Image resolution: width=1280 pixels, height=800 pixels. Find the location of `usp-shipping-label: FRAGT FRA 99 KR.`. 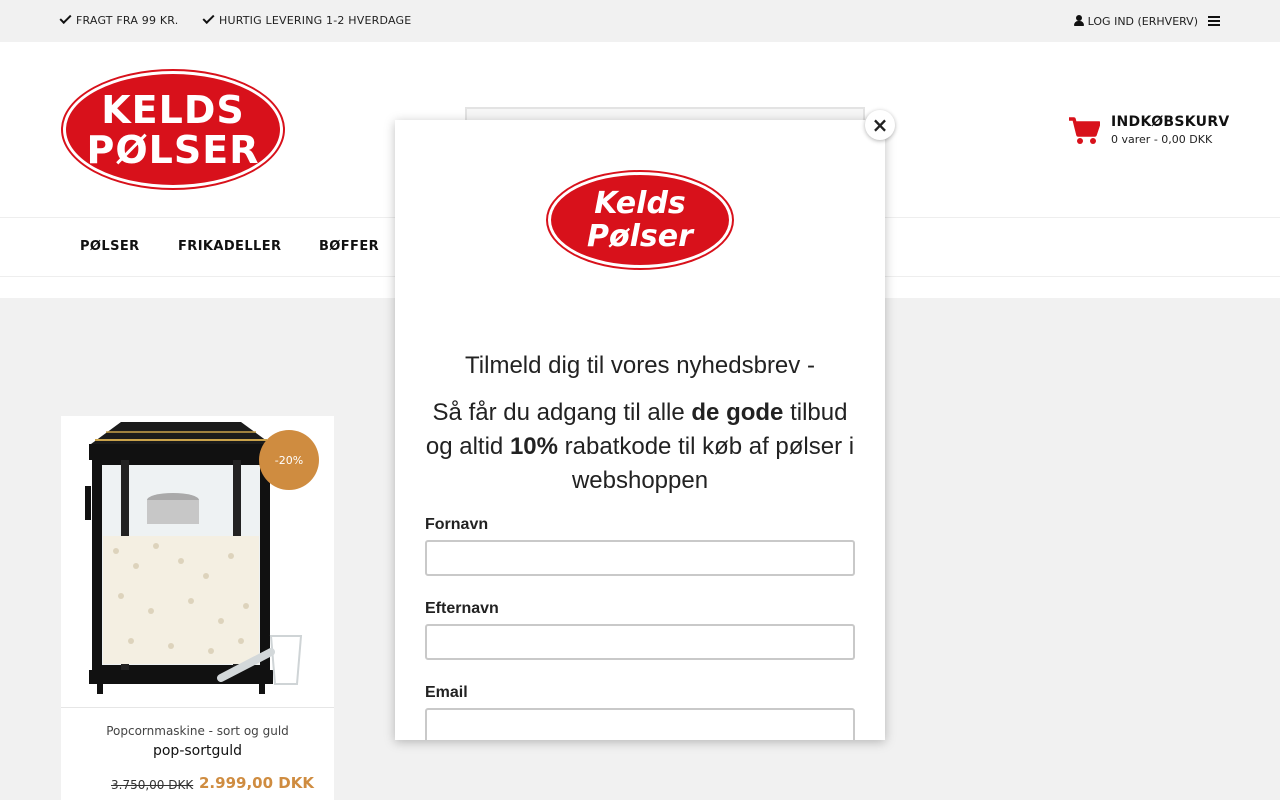

usp-shipping-label: FRAGT FRA 99 KR. is located at coordinates (127, 20).